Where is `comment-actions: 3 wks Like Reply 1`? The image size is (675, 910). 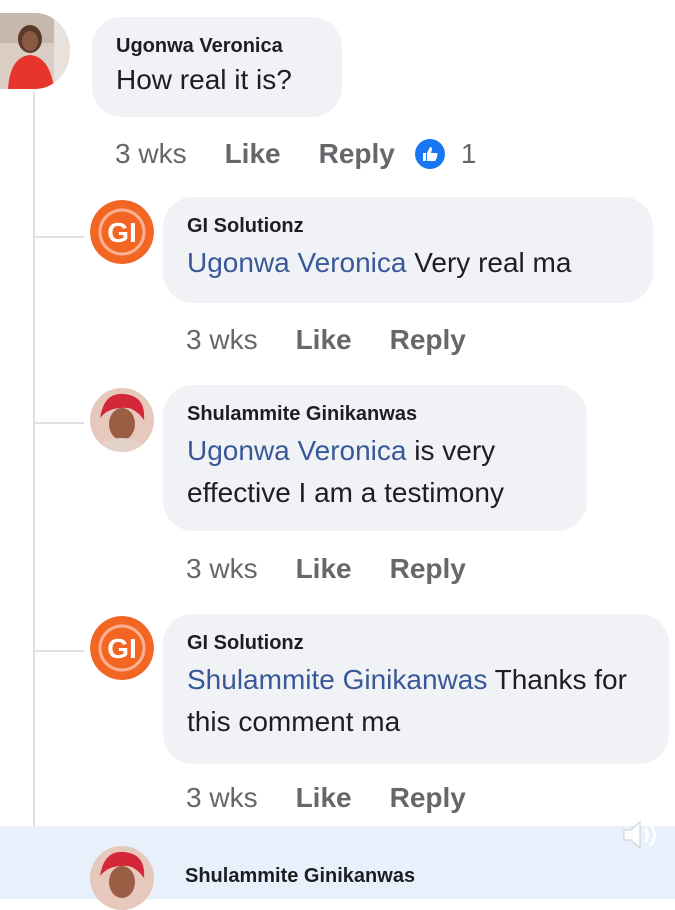
comment-actions: 3 wks Like Reply 1 is located at coordinates (295, 154).